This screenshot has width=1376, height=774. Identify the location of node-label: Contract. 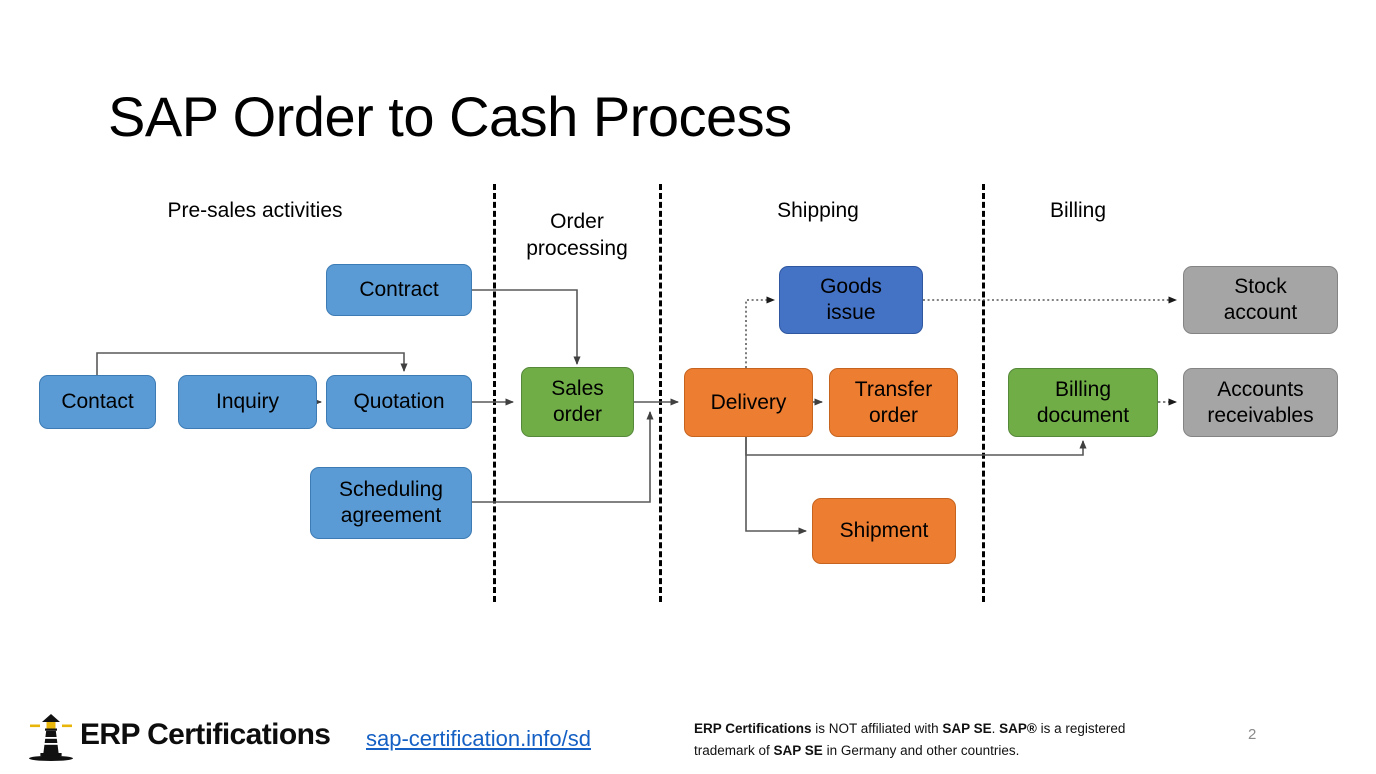
(399, 290).